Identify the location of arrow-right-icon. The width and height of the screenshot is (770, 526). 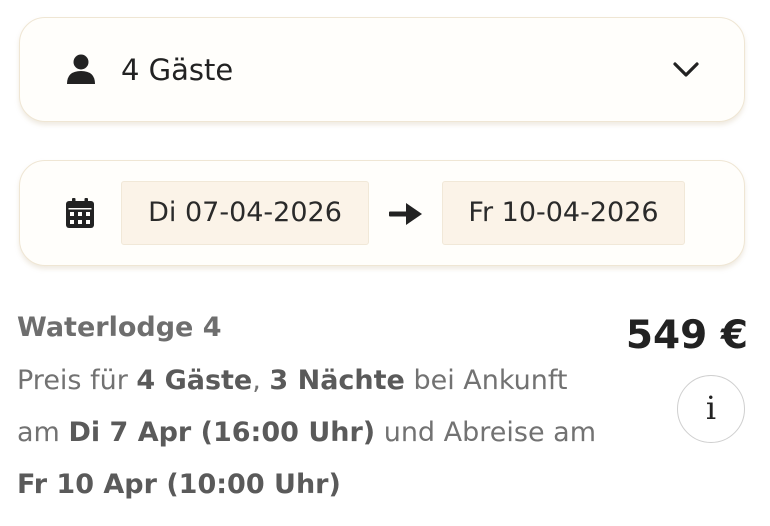
(405, 214).